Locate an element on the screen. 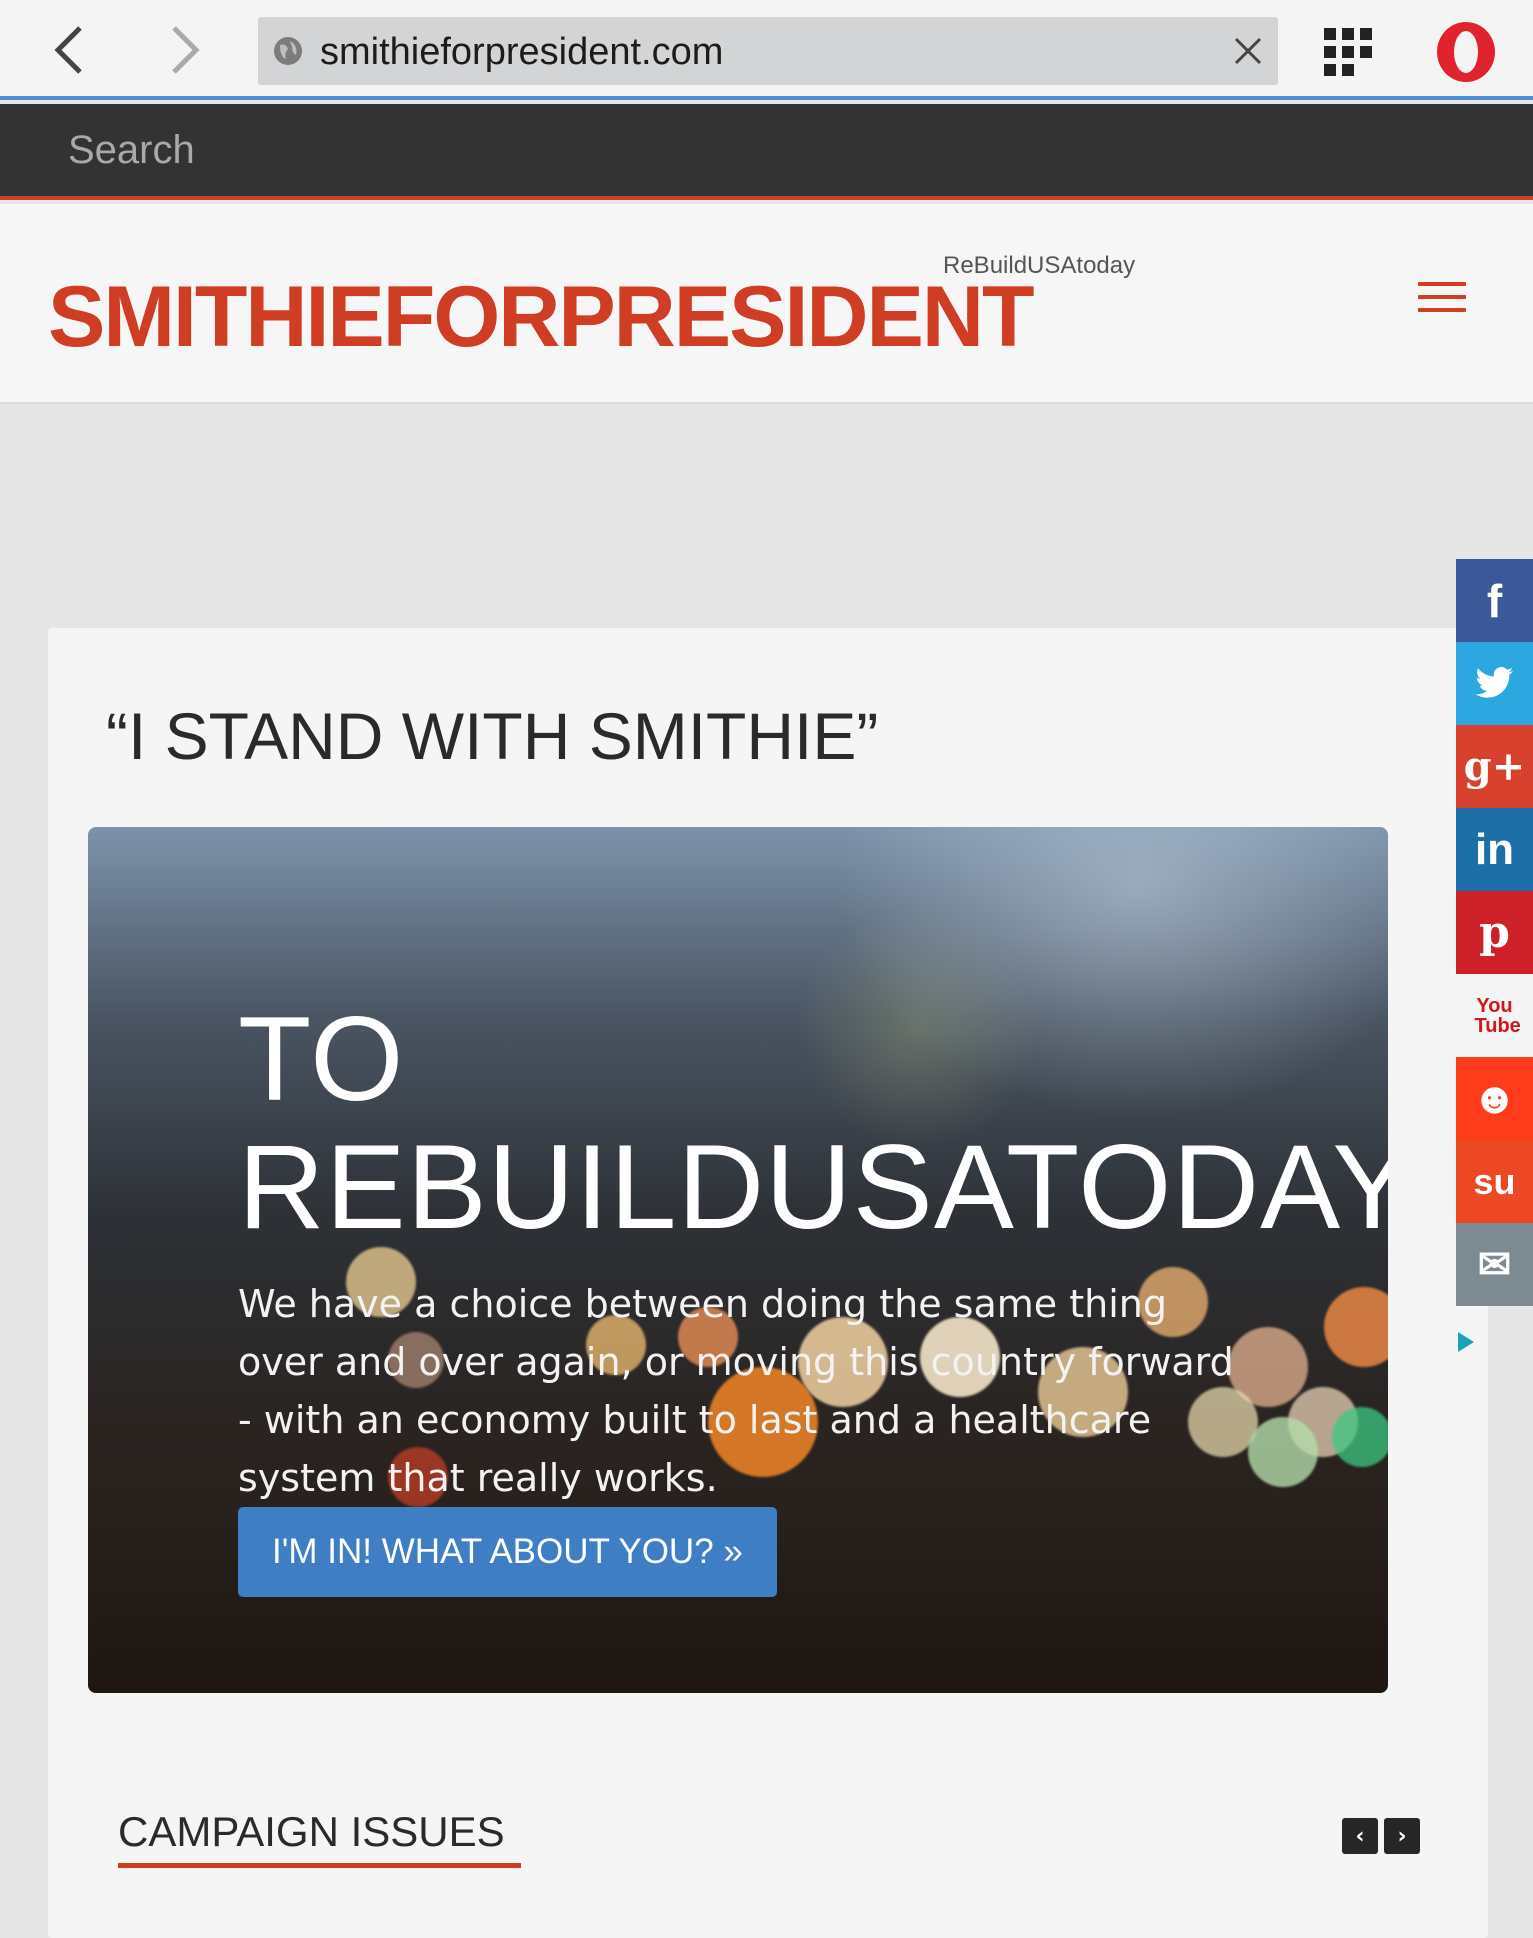 The width and height of the screenshot is (1533, 1938). pinterest-share-button: p is located at coordinates (1494, 932).